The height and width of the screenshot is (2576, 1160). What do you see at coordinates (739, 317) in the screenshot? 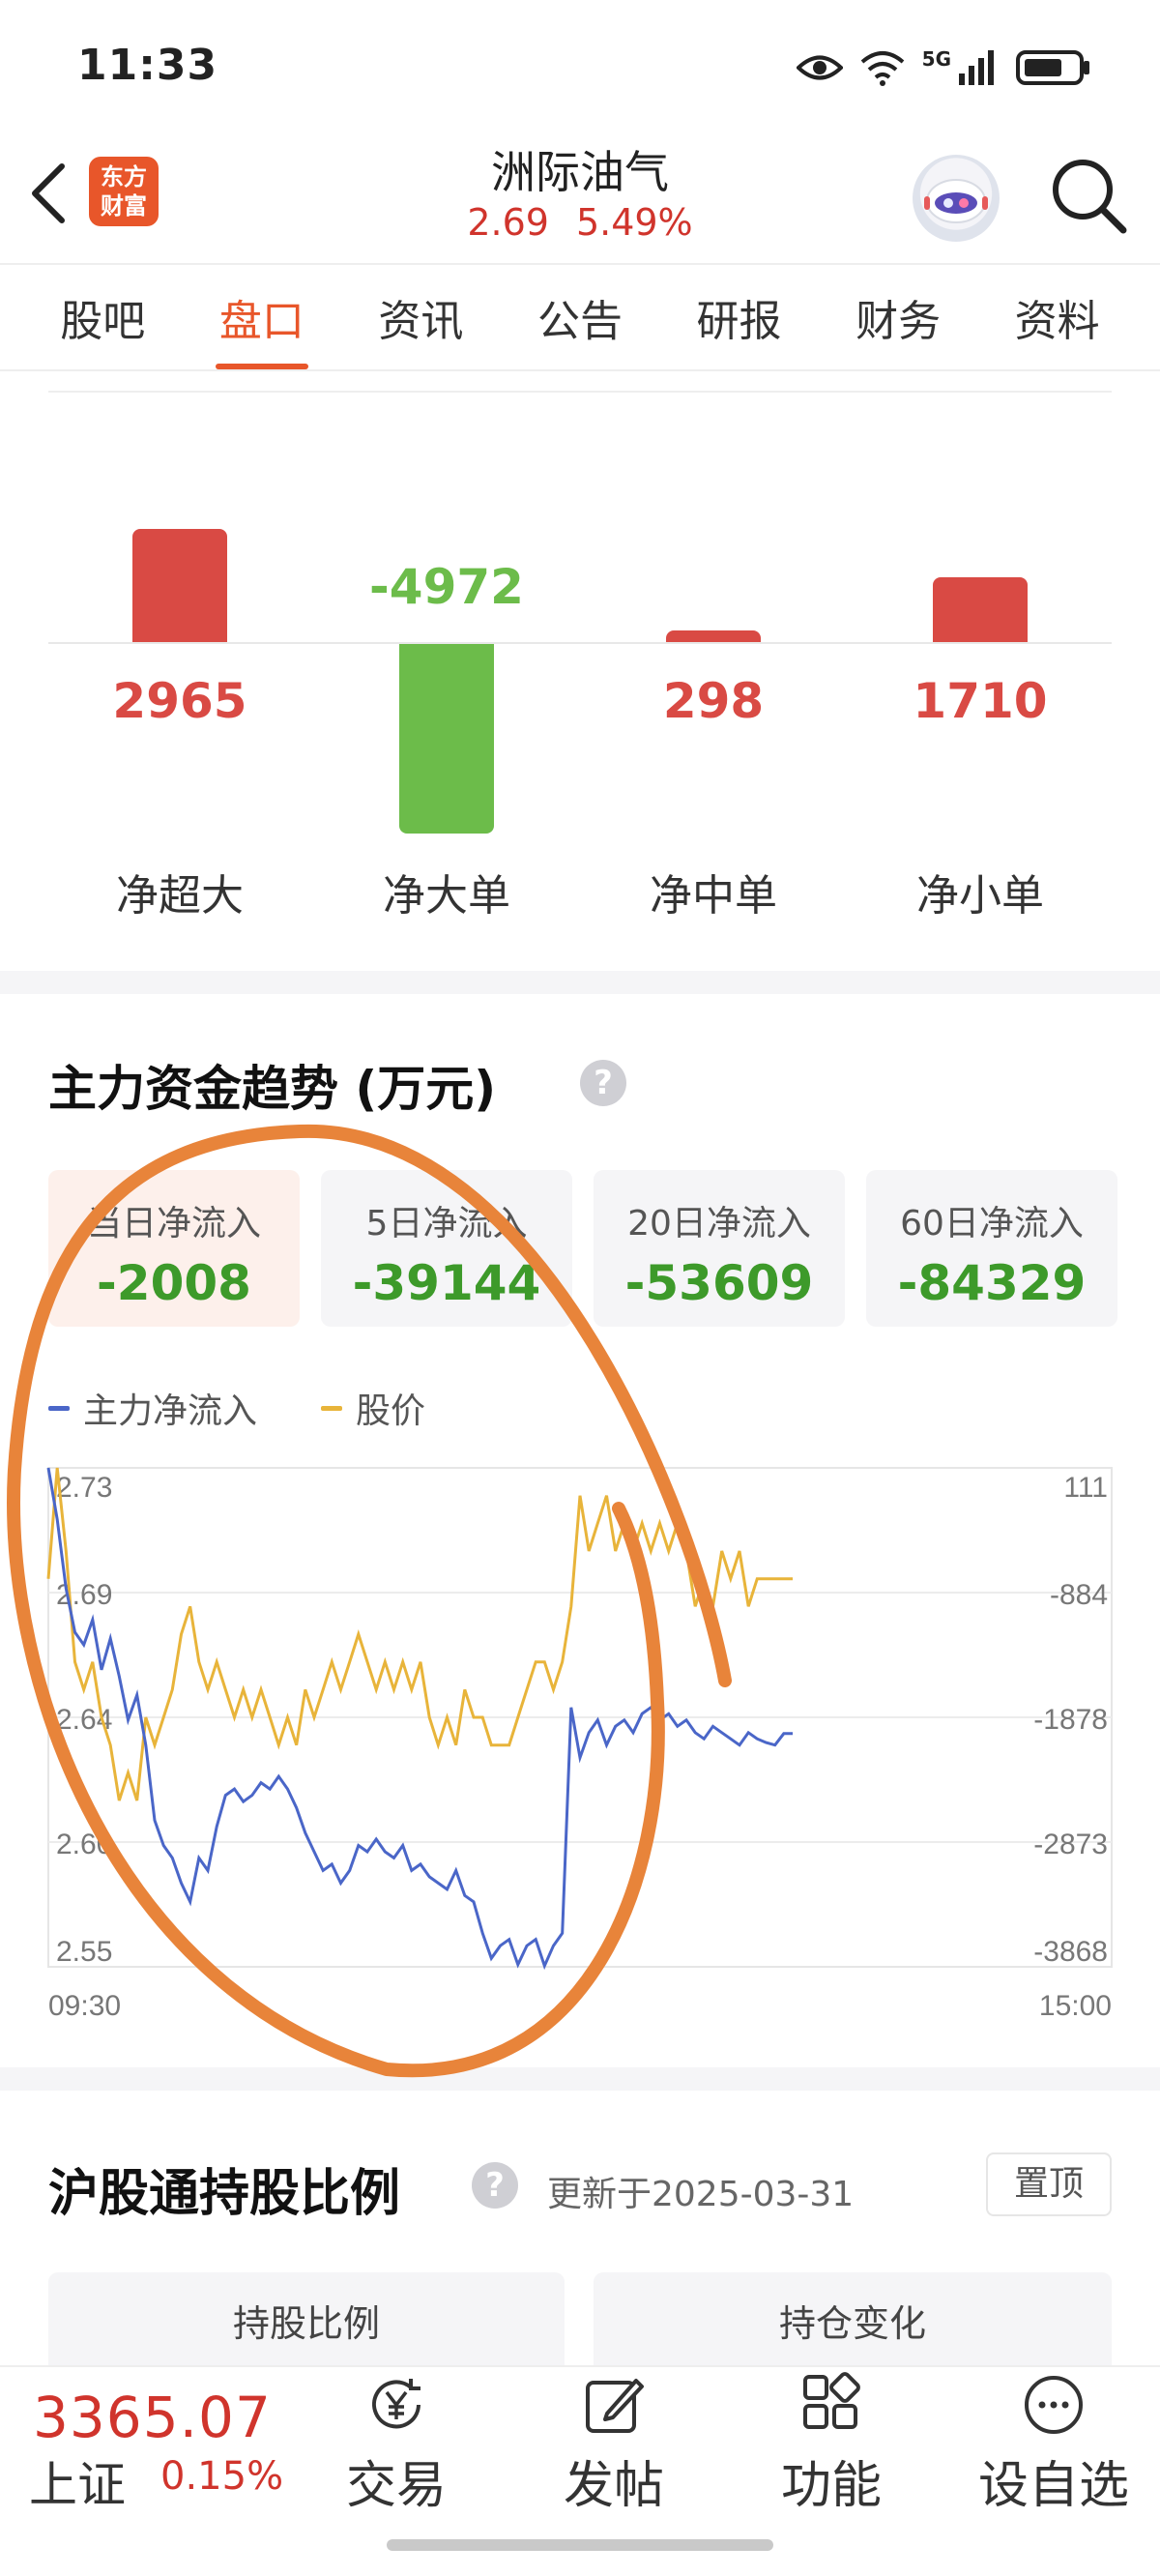
I see `tab-research: 研报` at bounding box center [739, 317].